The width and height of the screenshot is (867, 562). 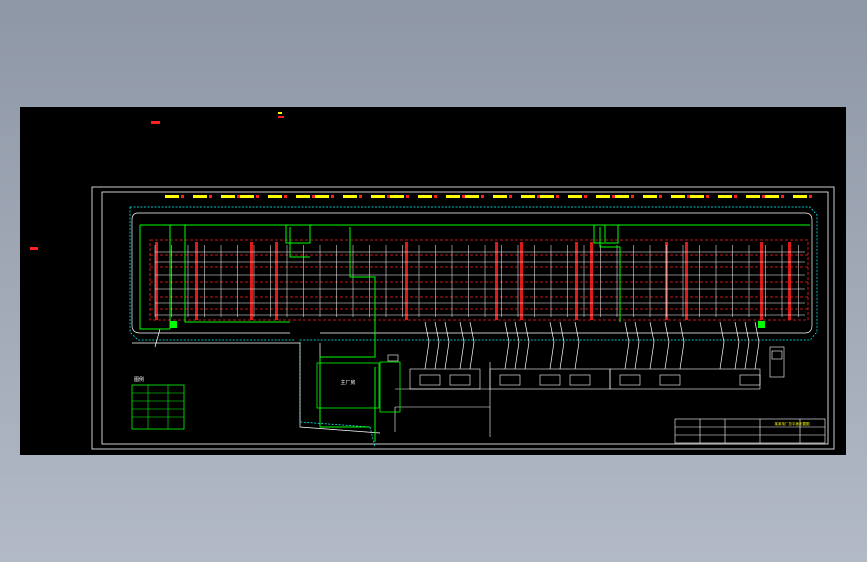 I want to click on title-block-project: 某某电厂总平面布置图, so click(x=792, y=423).